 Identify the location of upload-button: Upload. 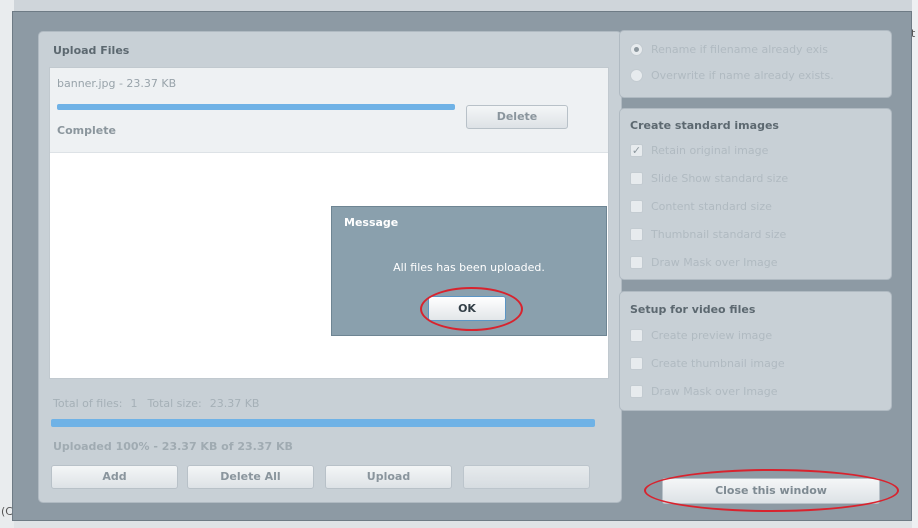
(388, 477).